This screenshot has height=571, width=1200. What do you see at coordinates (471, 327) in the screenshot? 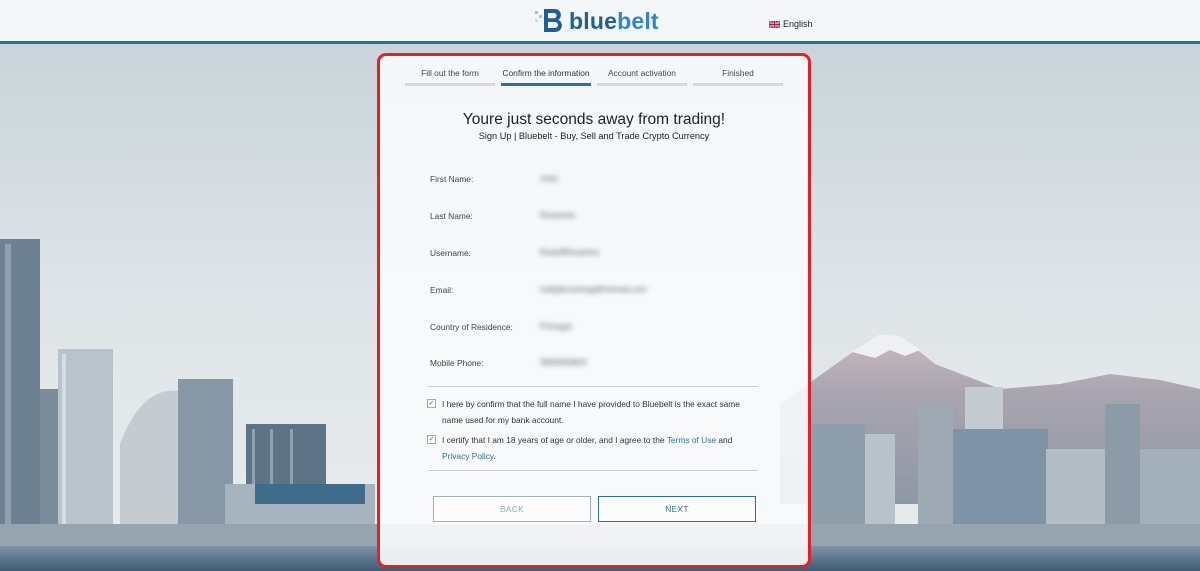
I see `country-label: Country of Residence:` at bounding box center [471, 327].